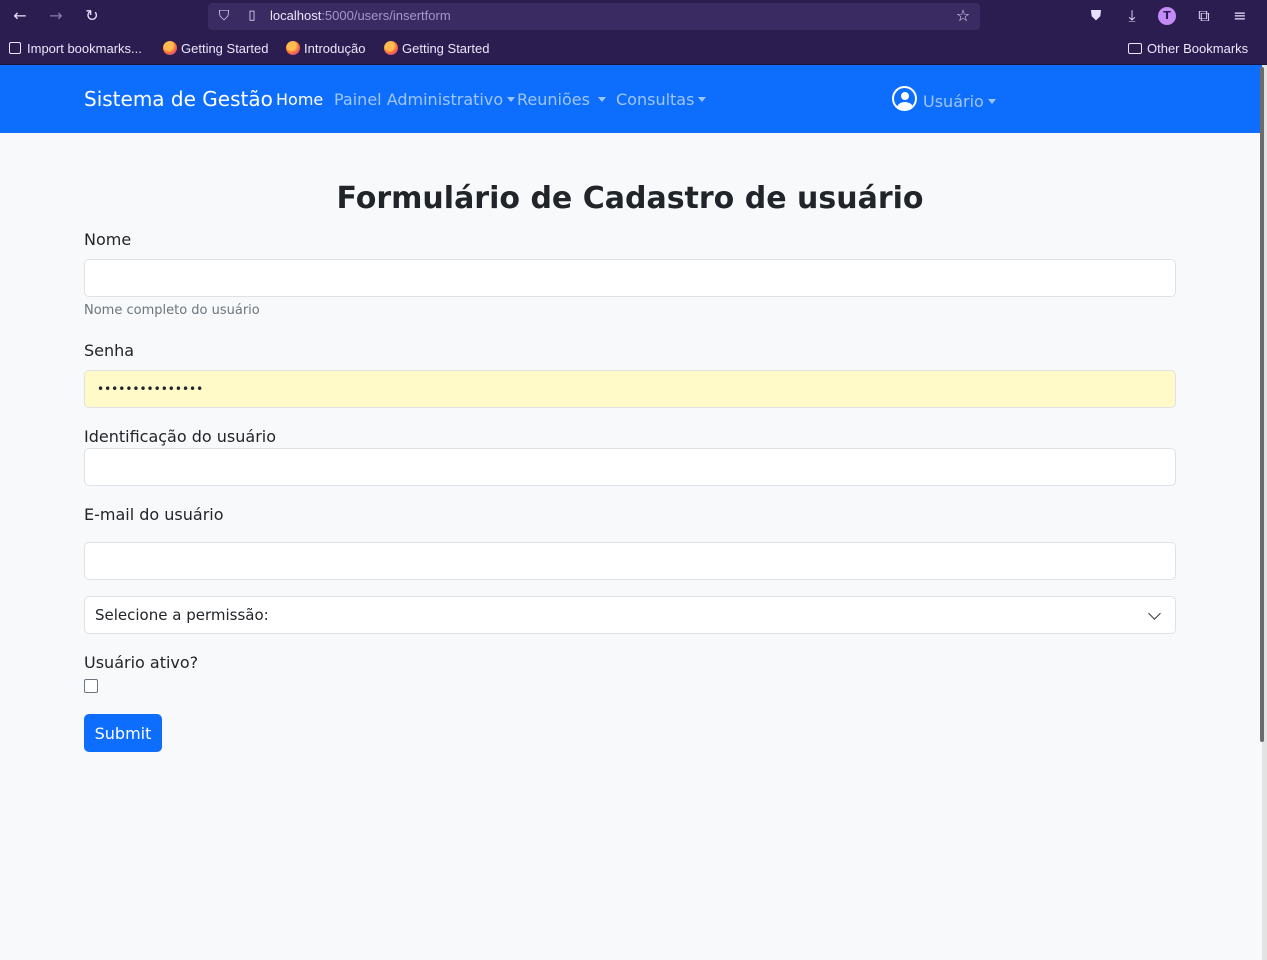  Describe the element at coordinates (360, 15) in the screenshot. I see `url-text: localhost:5000/users/insertform` at that location.